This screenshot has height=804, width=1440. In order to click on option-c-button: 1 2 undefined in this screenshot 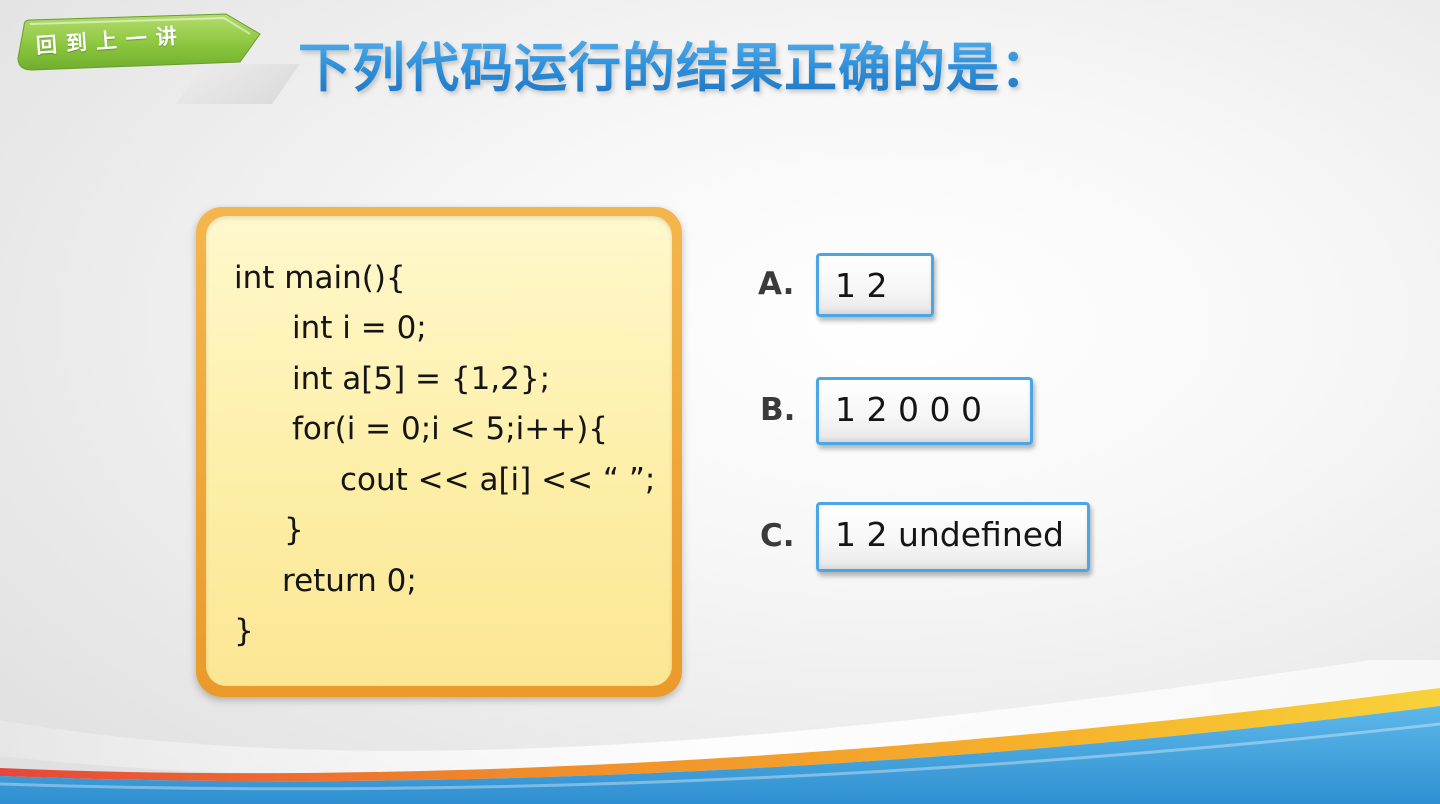, I will do `click(953, 537)`.